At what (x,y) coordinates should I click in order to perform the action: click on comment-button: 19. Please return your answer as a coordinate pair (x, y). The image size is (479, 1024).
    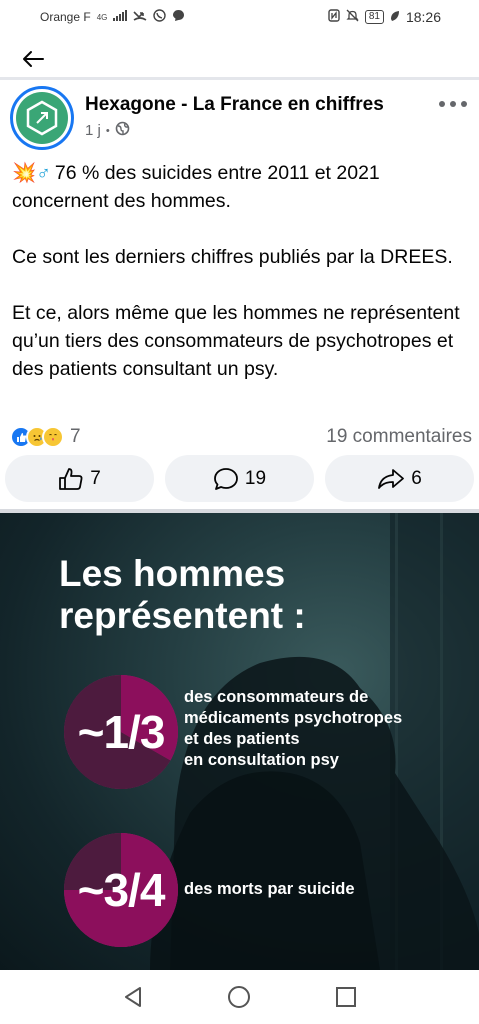
    Looking at the image, I should click on (239, 478).